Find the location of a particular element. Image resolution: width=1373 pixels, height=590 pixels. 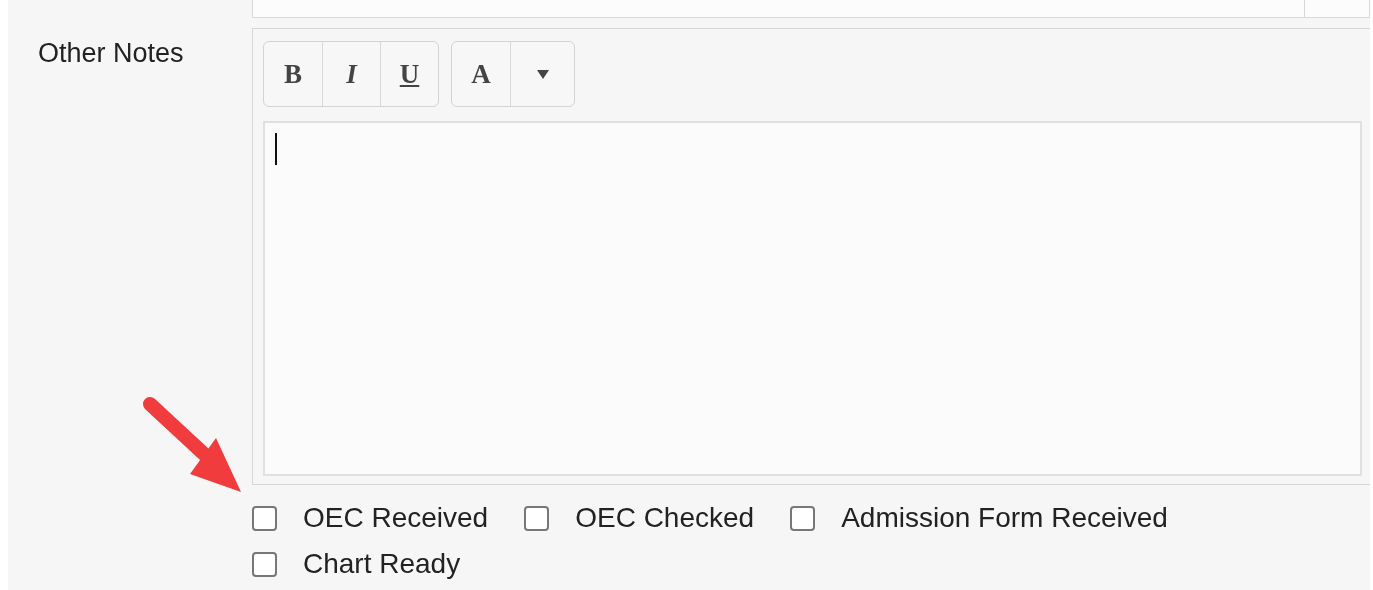

checkbox-label: OEC Received is located at coordinates (370, 518).